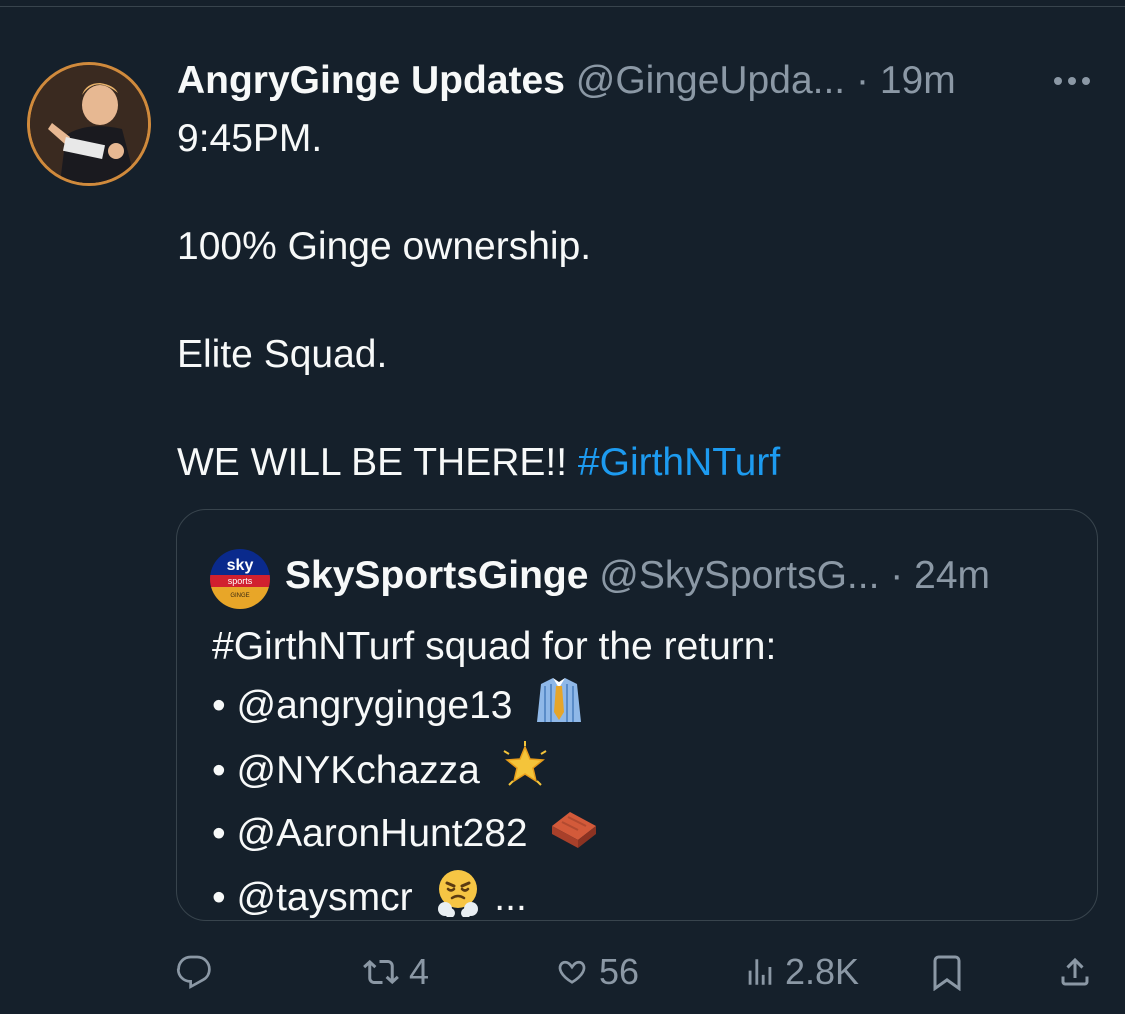 This screenshot has height=1014, width=1125. Describe the element at coordinates (574, 835) in the screenshot. I see `brick-emoji-icon` at that location.